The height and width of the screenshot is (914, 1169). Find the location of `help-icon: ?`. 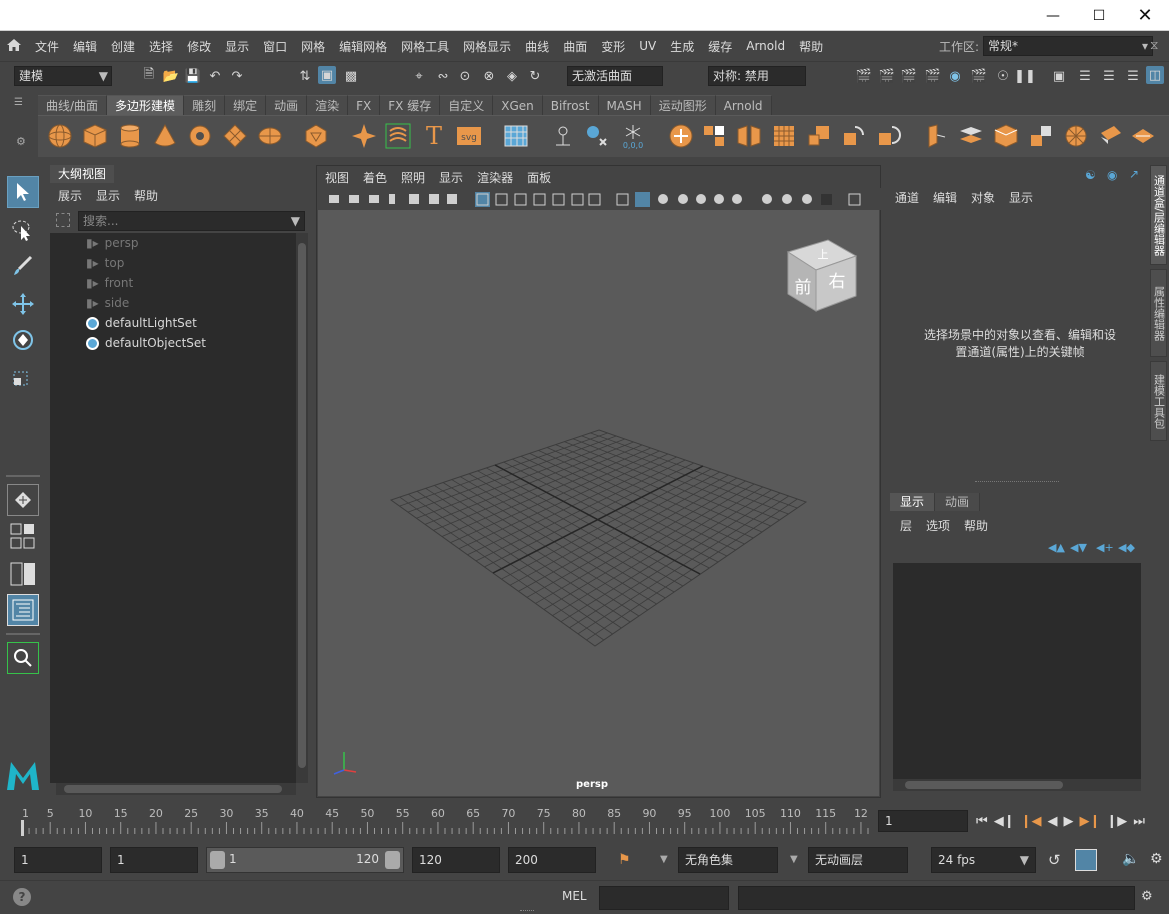

help-icon: ? is located at coordinates (22, 897).